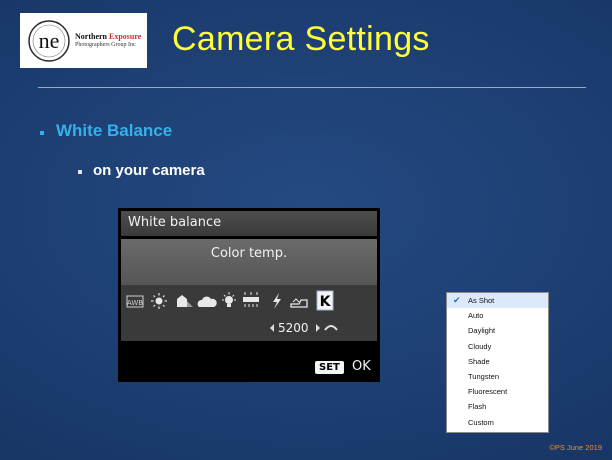  I want to click on slide-title: Camera Settings, so click(301, 39).